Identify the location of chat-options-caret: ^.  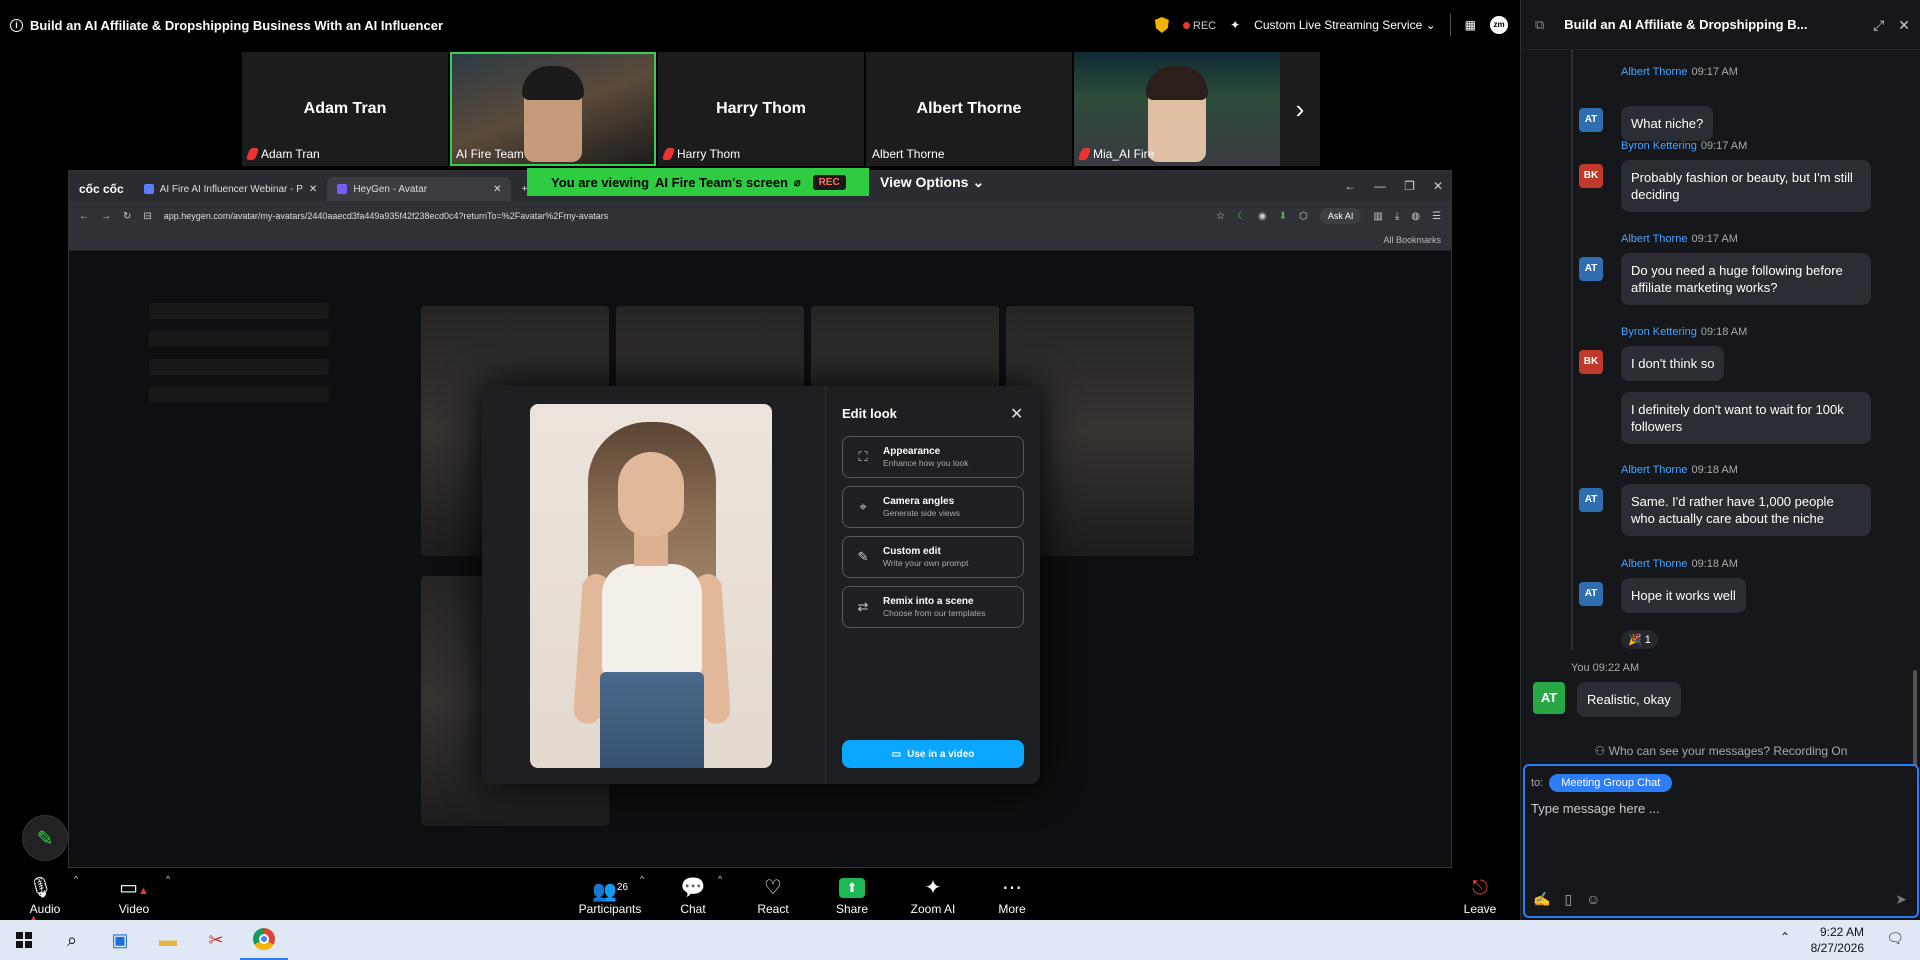
(720, 879).